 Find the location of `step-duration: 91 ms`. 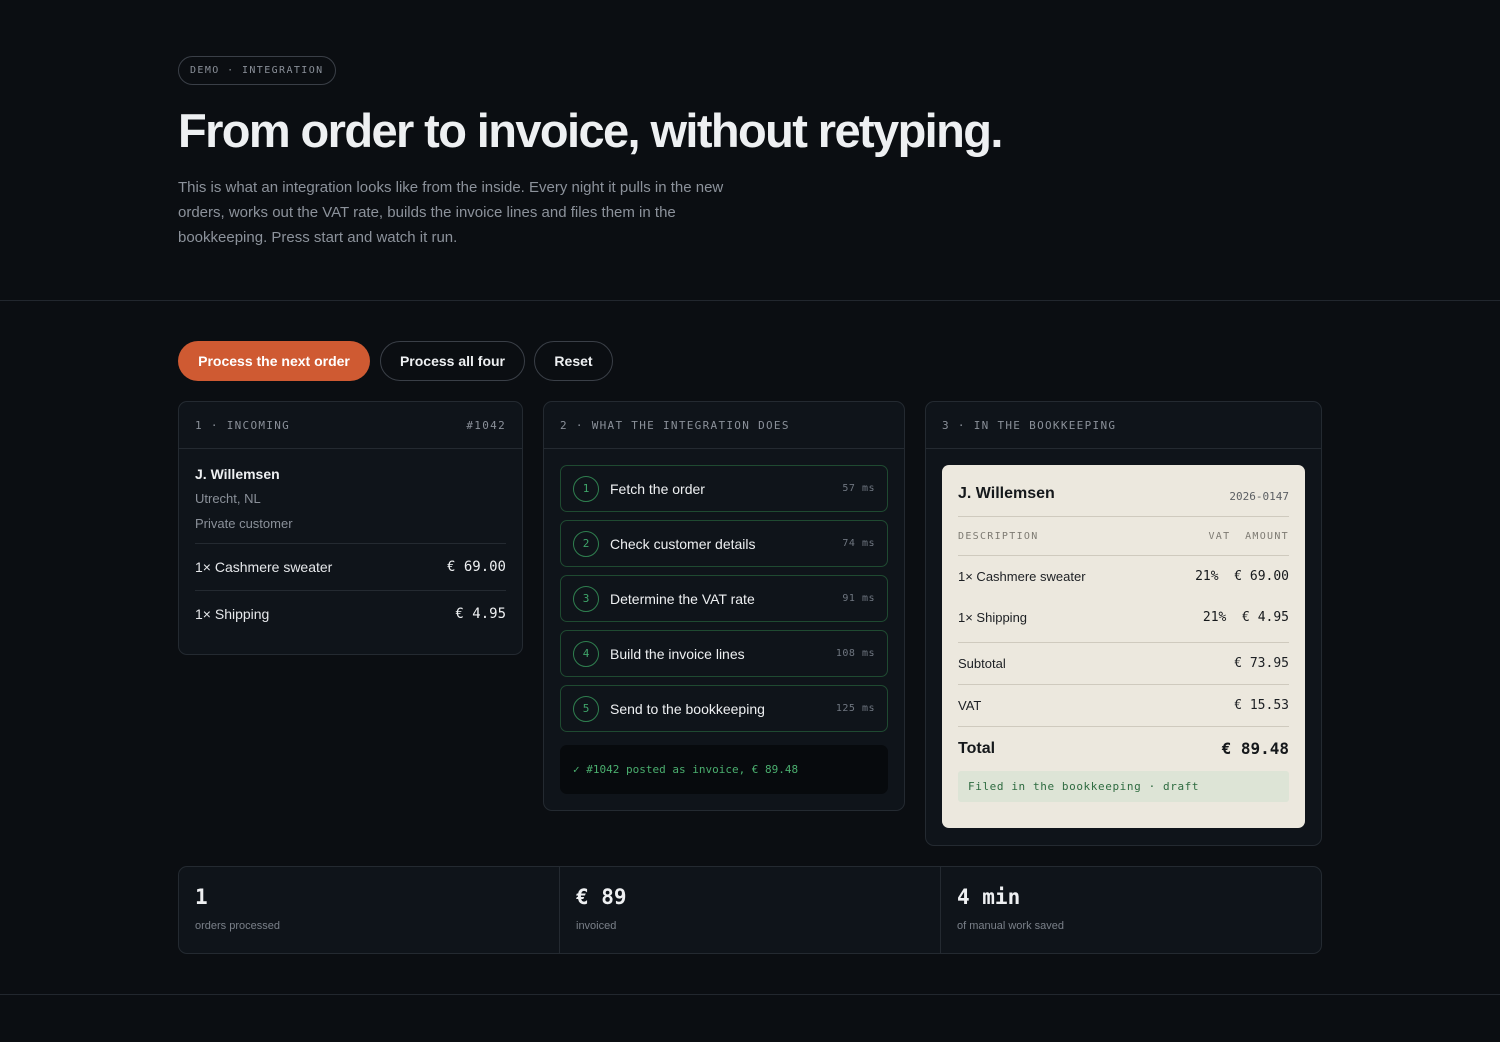

step-duration: 91 ms is located at coordinates (858, 598).